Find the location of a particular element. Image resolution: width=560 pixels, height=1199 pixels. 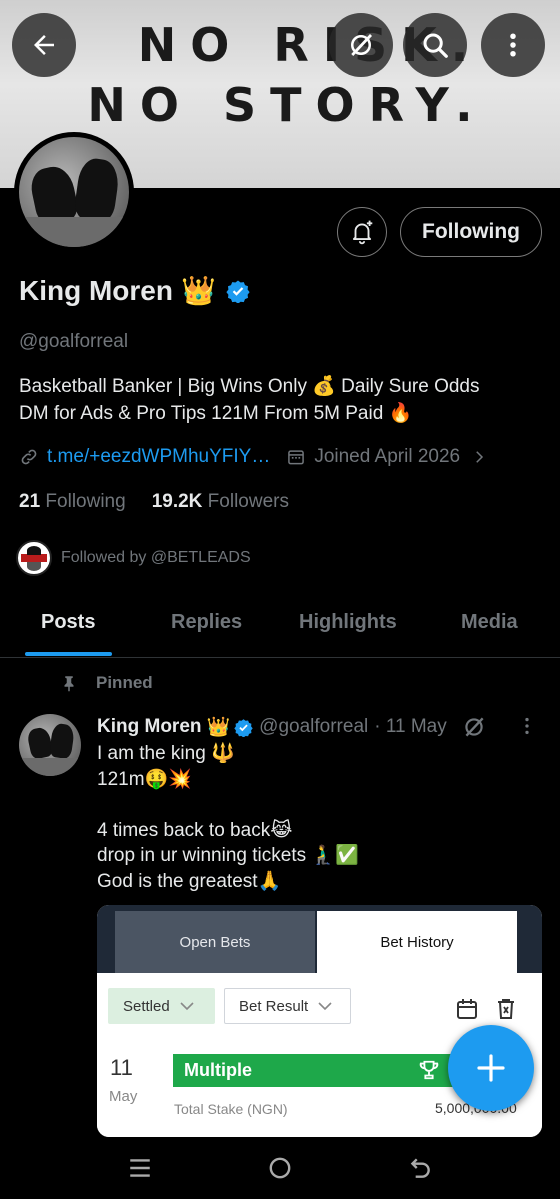

following-button: Following is located at coordinates (471, 232).